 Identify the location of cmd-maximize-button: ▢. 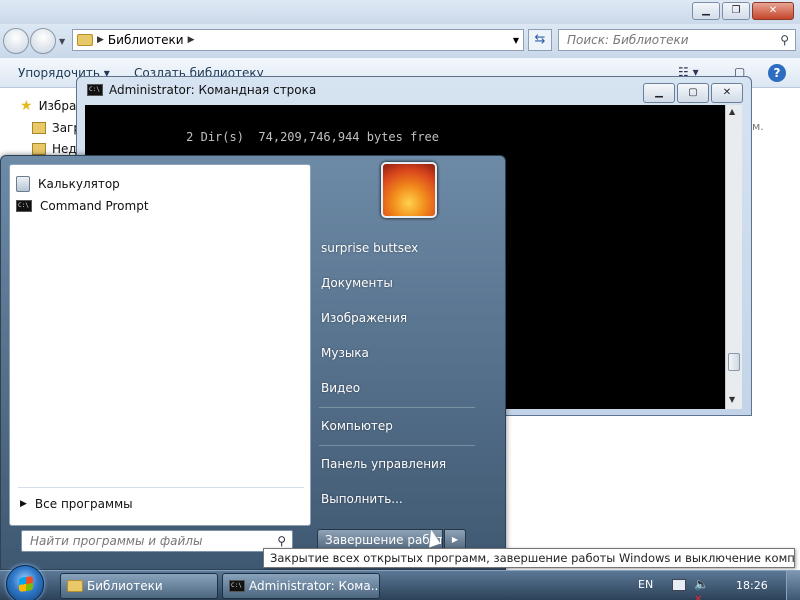
(693, 93).